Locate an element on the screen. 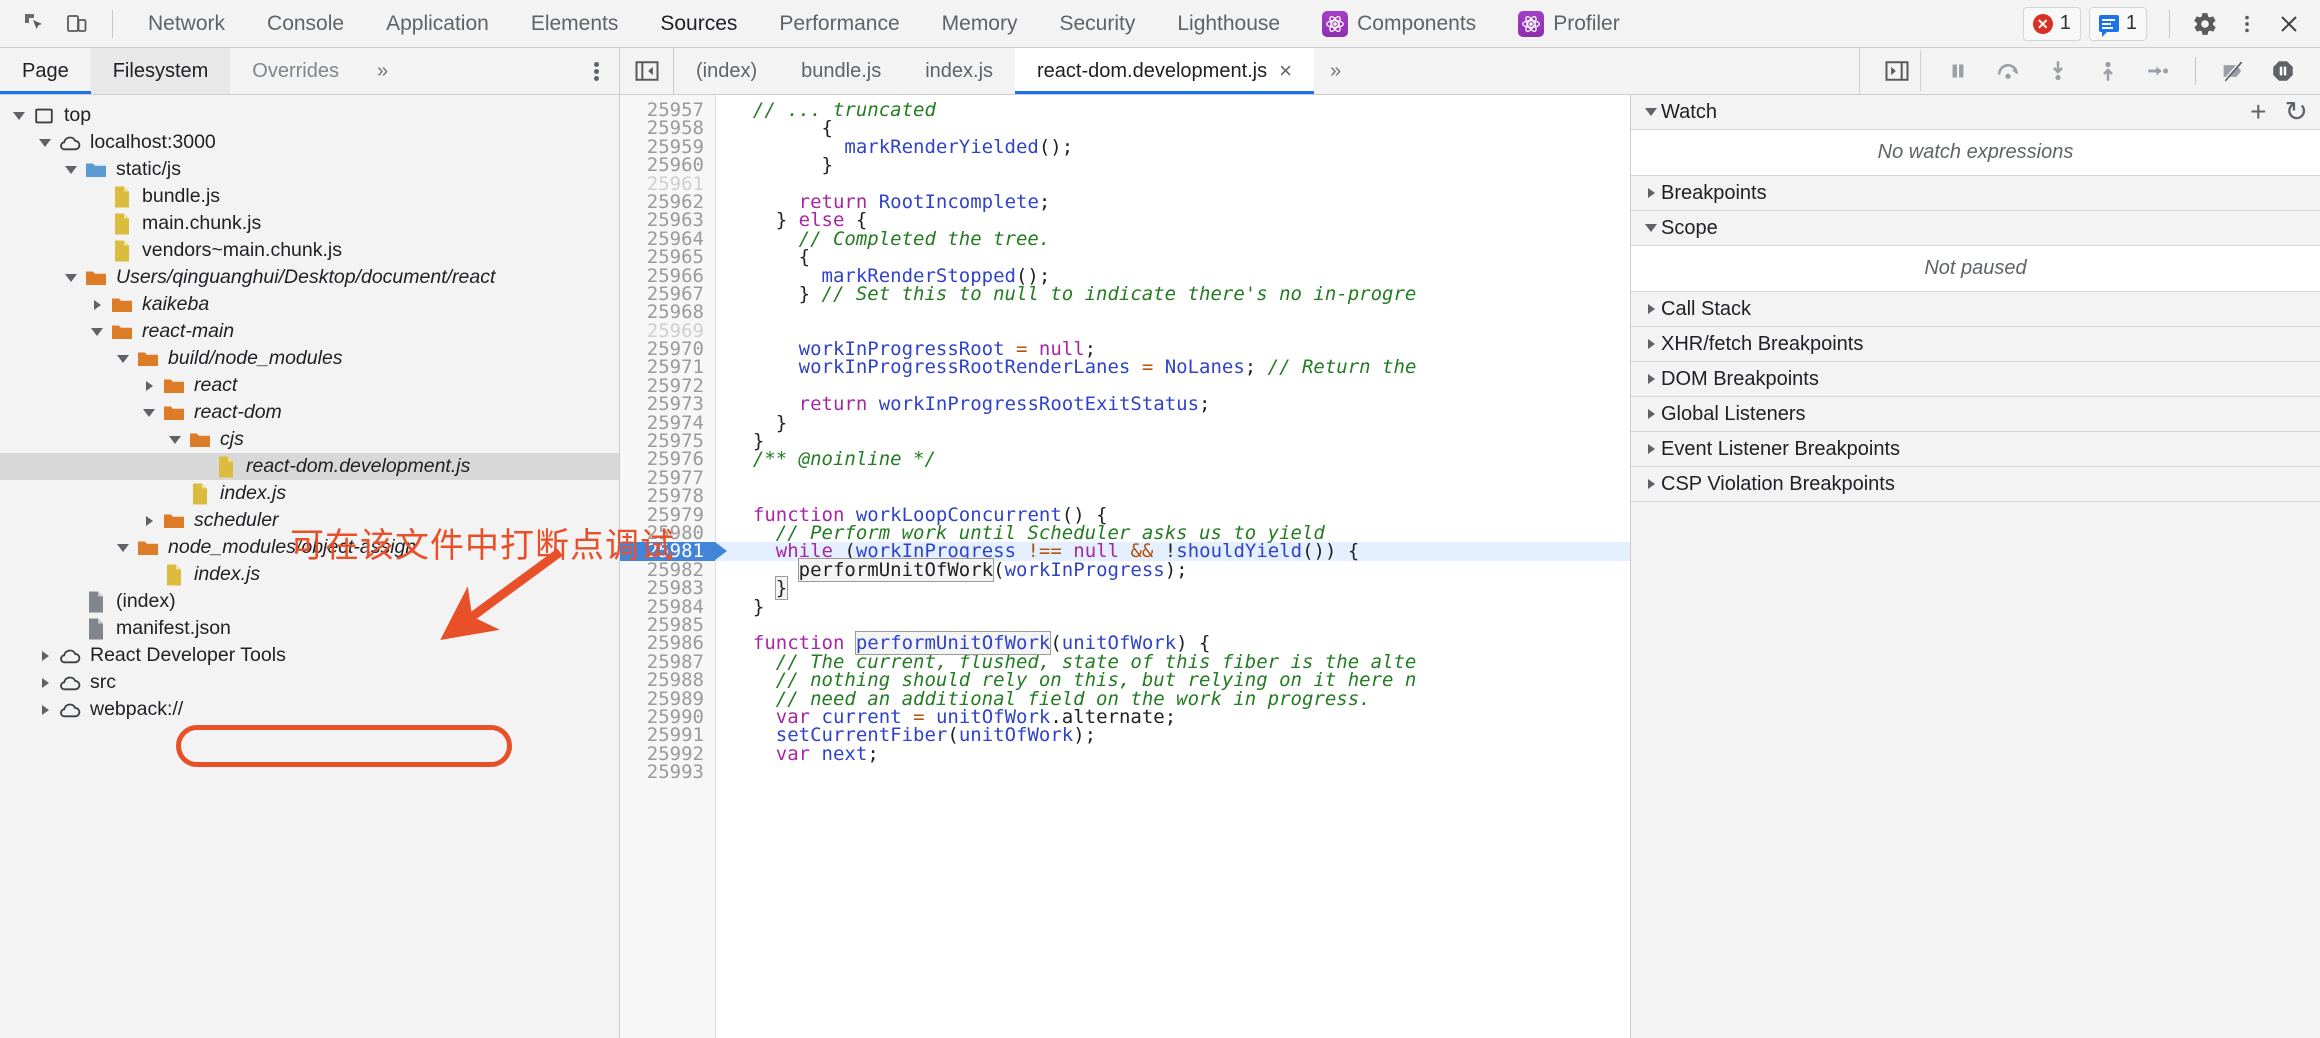 Image resolution: width=2320 pixels, height=1038 pixels. file-tree-item: Users/qinguanghui/Desktop/document/react is located at coordinates (309, 277).